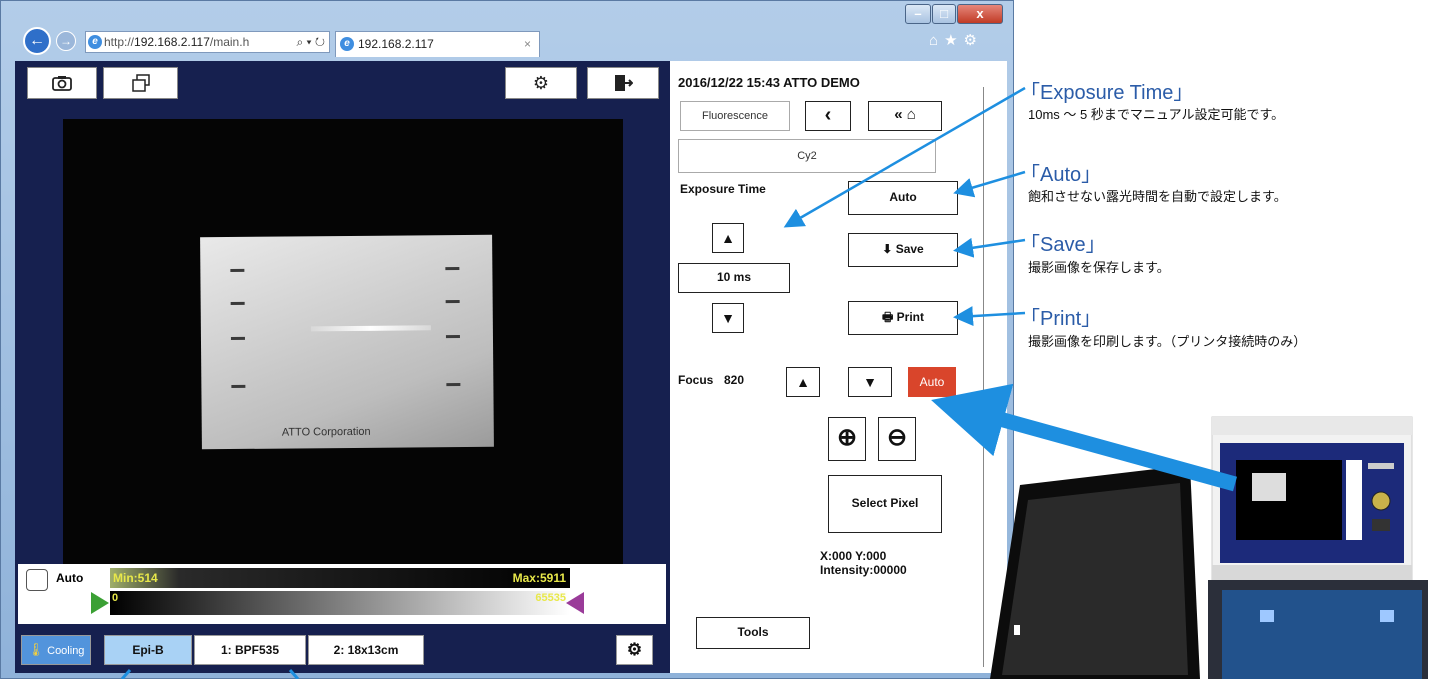 Image resolution: width=1444 pixels, height=679 pixels. Describe the element at coordinates (1107, 93) in the screenshot. I see `annotation-exposure-title: 「Exposure Time」` at that location.